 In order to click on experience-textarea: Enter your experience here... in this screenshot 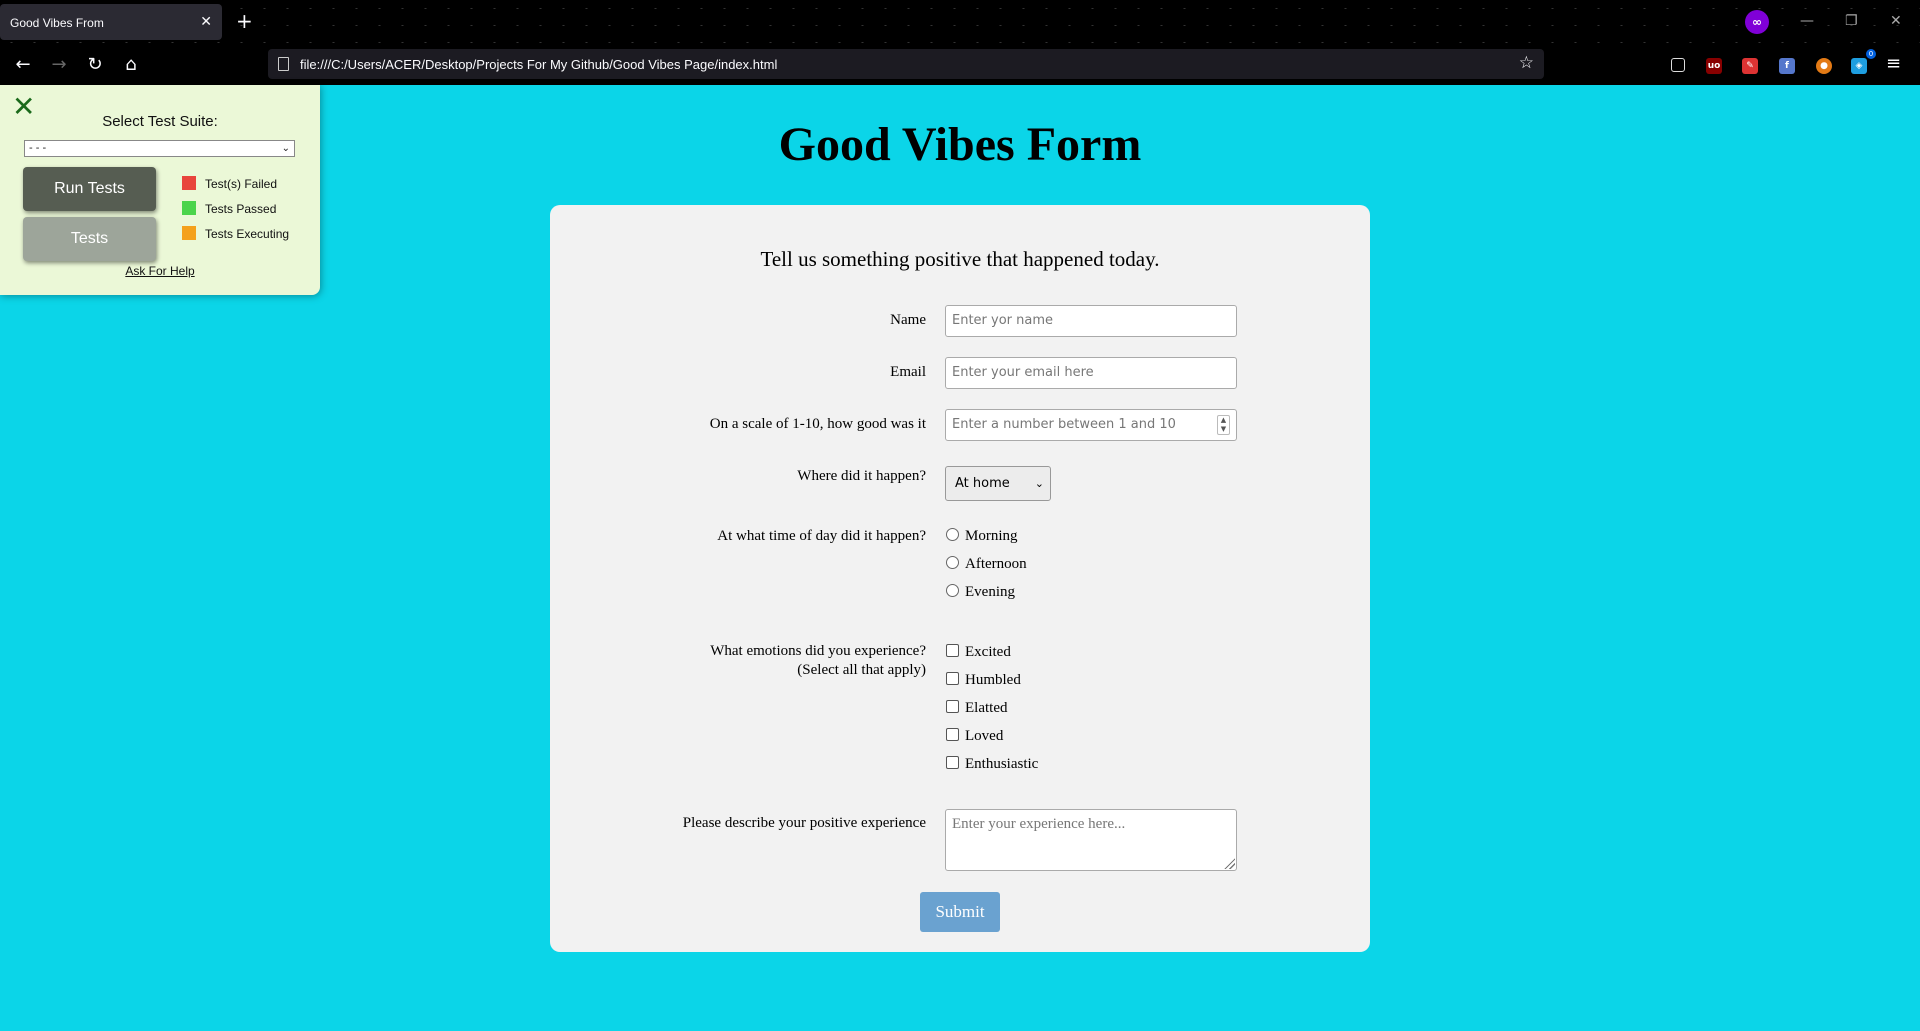, I will do `click(1091, 840)`.